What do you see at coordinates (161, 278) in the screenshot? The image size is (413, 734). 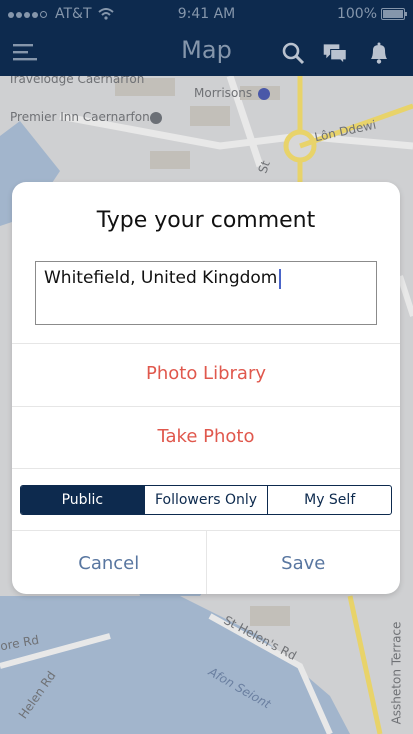 I see `comment-text: Whitefield, United Kingdom` at bounding box center [161, 278].